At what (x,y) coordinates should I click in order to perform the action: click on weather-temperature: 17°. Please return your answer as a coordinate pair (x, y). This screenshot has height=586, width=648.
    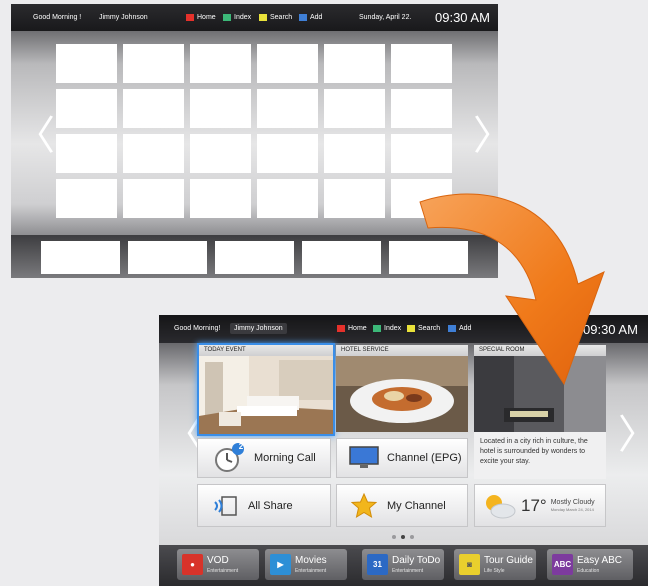
    Looking at the image, I should click on (534, 505).